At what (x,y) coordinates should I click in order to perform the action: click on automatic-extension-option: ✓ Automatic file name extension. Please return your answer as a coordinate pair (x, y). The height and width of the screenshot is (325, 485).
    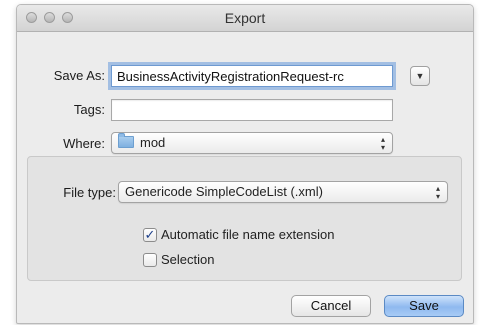
    Looking at the image, I should click on (238, 234).